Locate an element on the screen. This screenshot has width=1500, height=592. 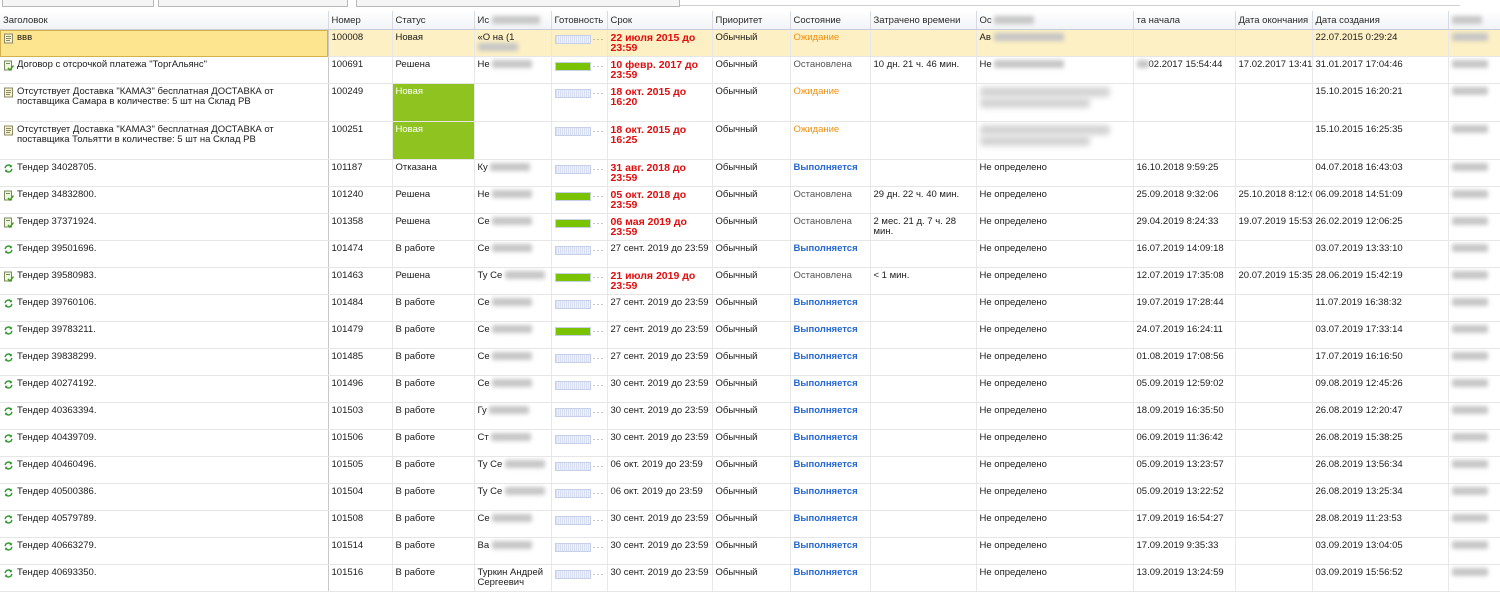
cell-number: 101358 is located at coordinates (360, 227).